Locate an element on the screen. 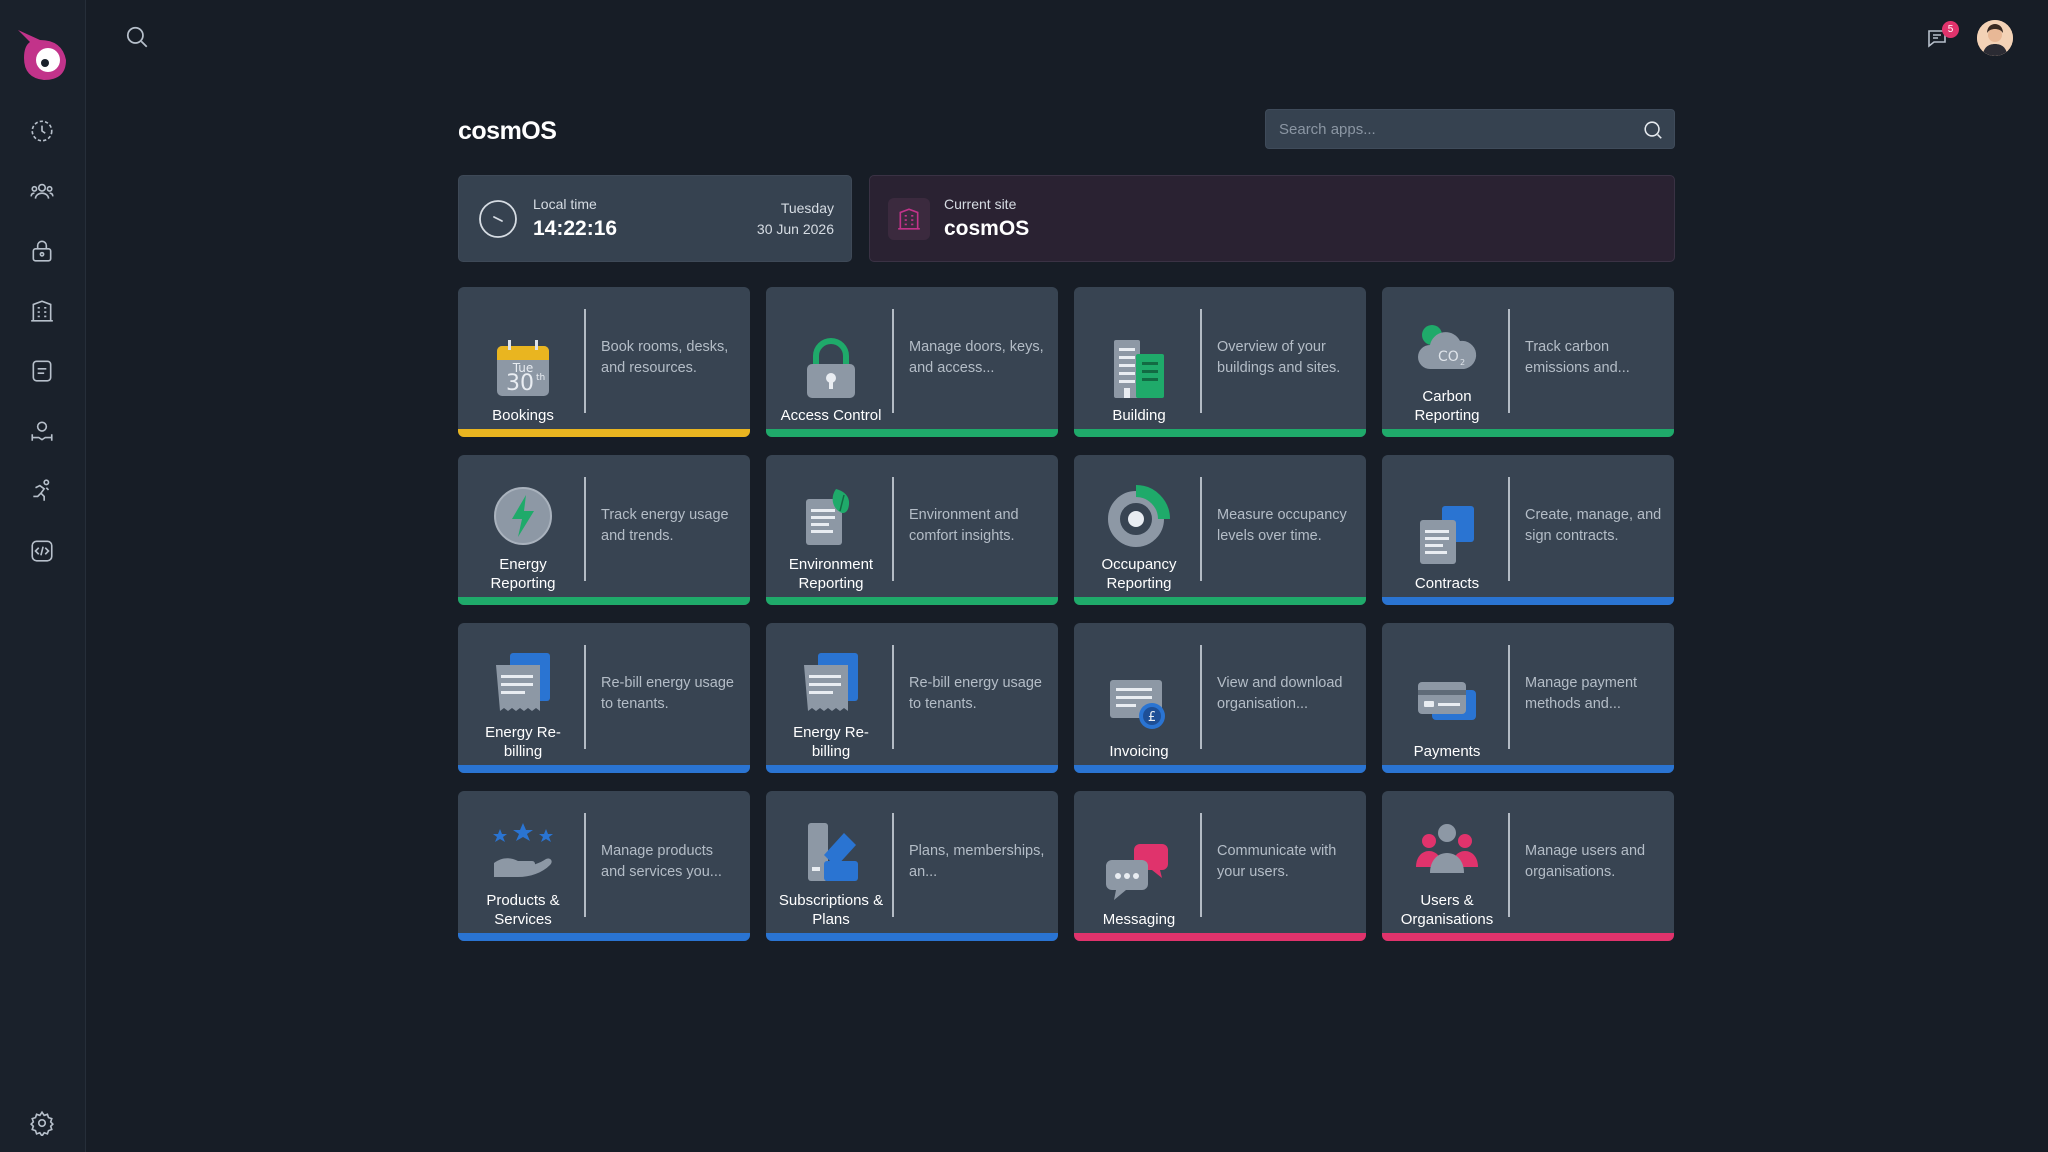 Image resolution: width=2048 pixels, height=1152 pixels. app-description: Overview of your buildings and sites. is located at coordinates (1279, 357).